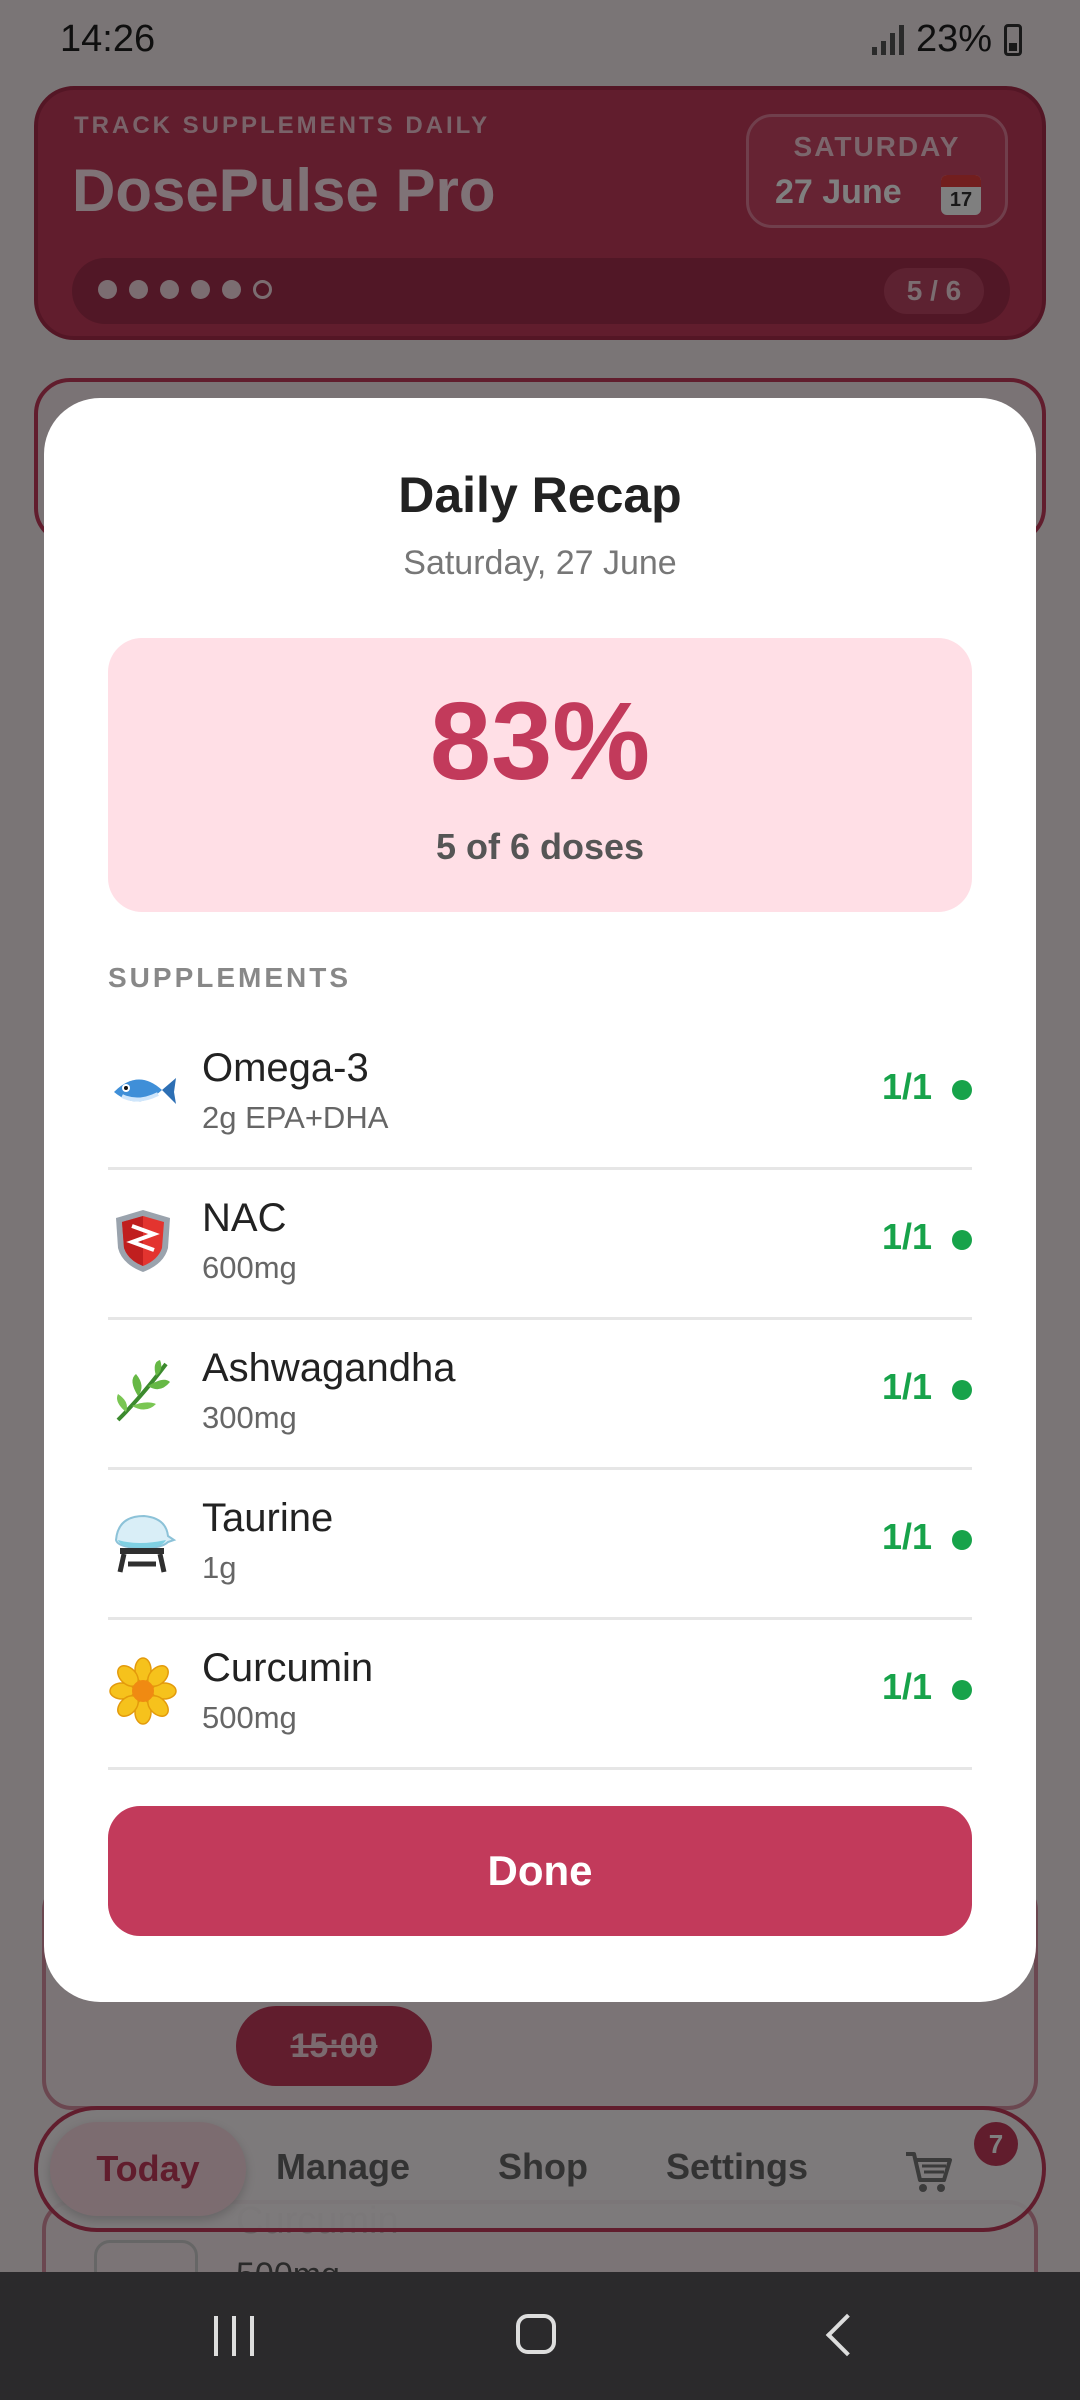  I want to click on supplement-row-ashwagandha: Ashwagandha 300mg 1/1, so click(540, 1395).